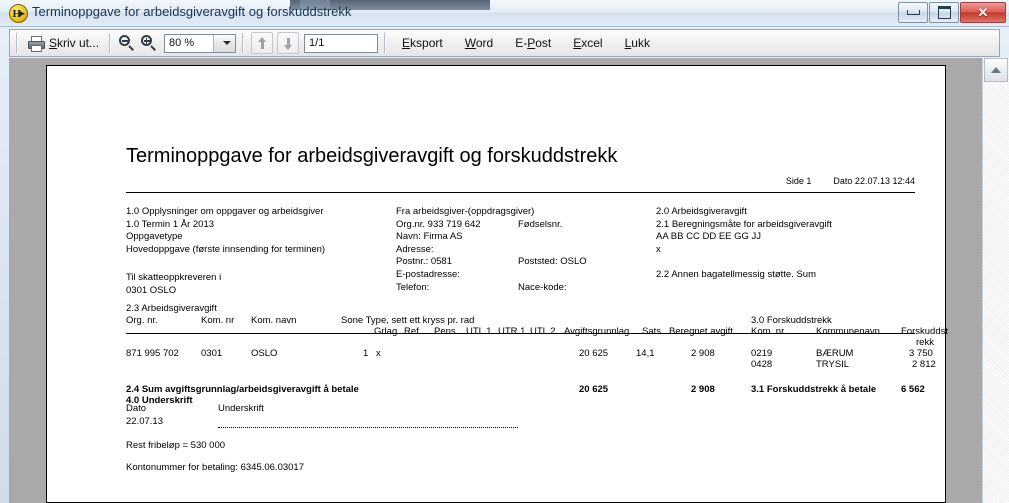  I want to click on th-orgnr: Org. nr., so click(142, 320).